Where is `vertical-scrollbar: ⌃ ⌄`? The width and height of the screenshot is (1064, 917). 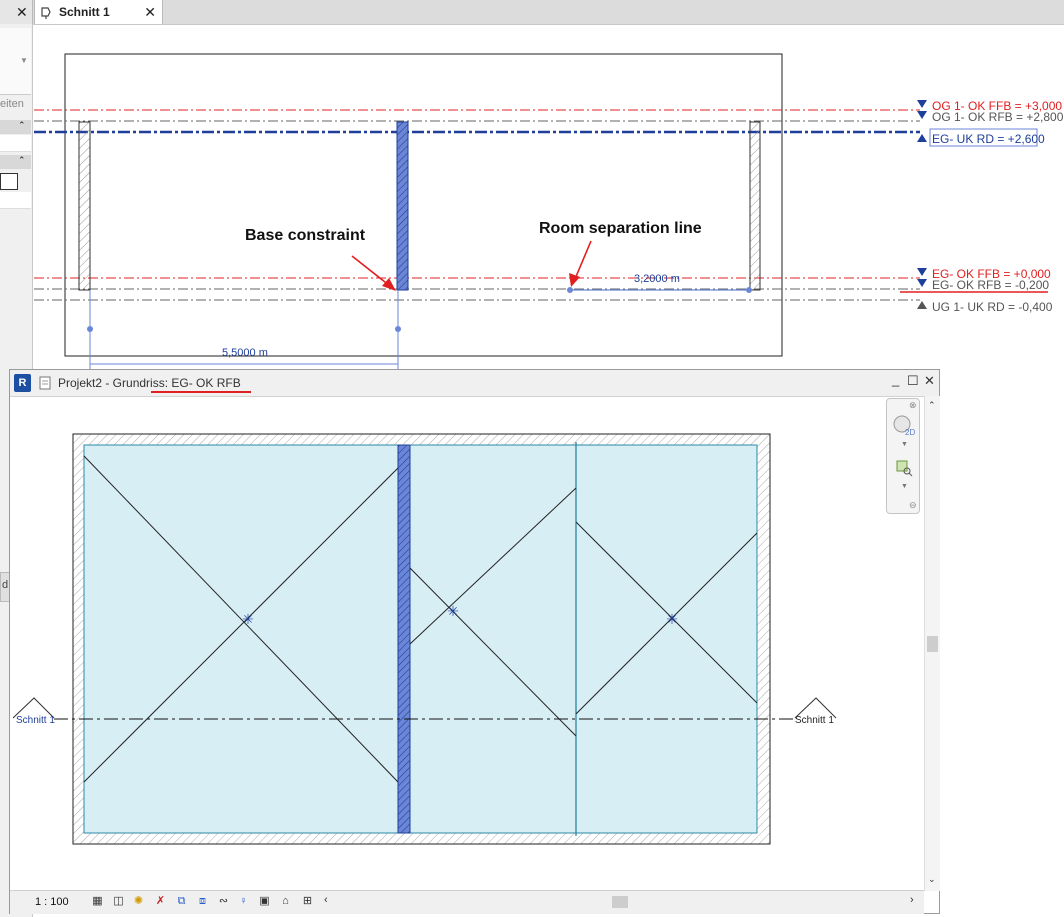 vertical-scrollbar: ⌃ ⌄ is located at coordinates (932, 643).